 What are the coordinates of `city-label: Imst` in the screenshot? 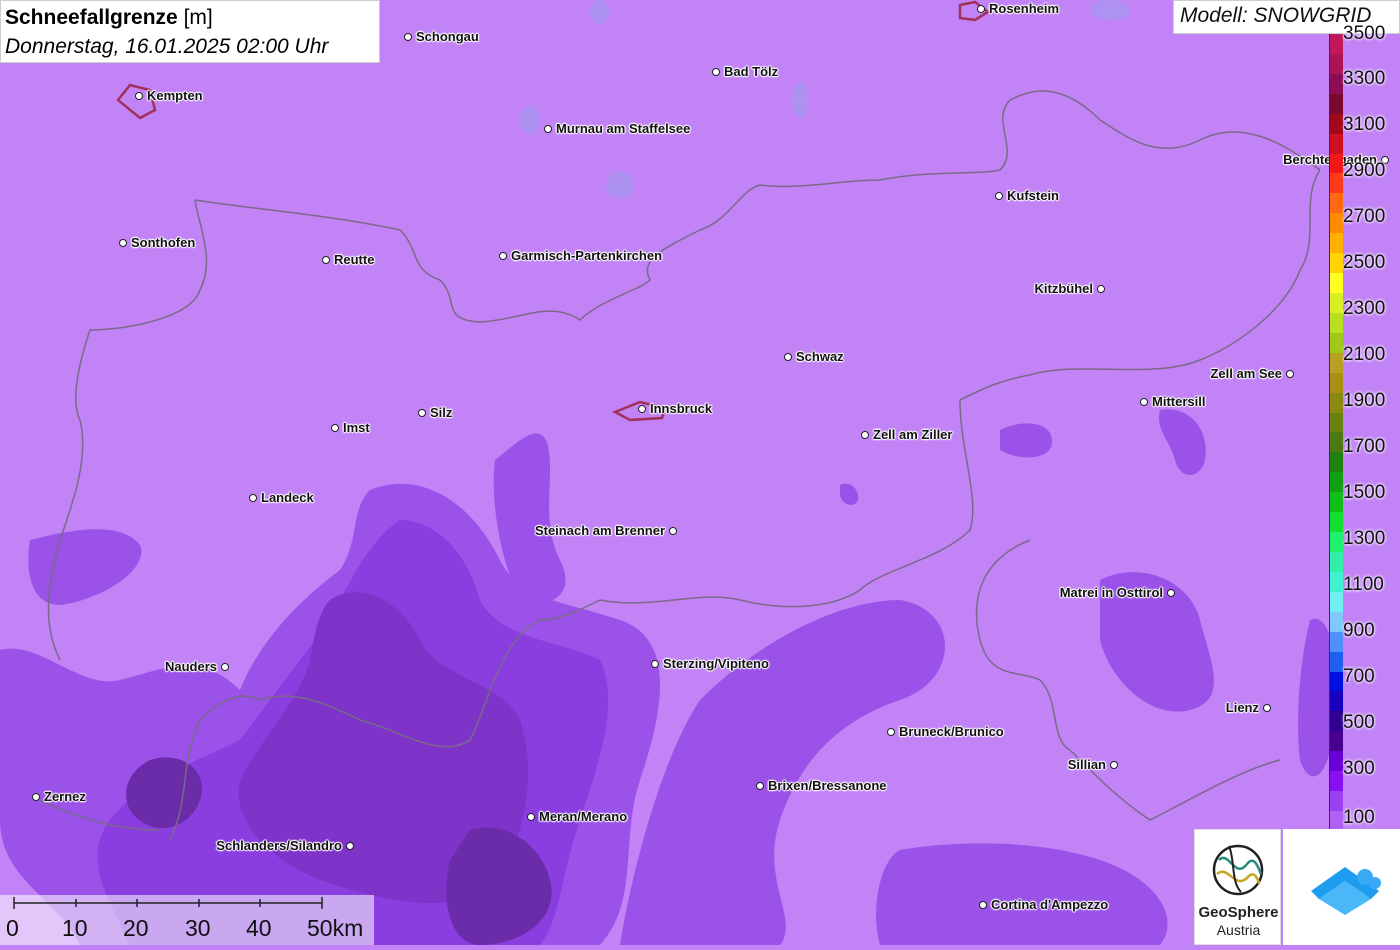 It's located at (356, 427).